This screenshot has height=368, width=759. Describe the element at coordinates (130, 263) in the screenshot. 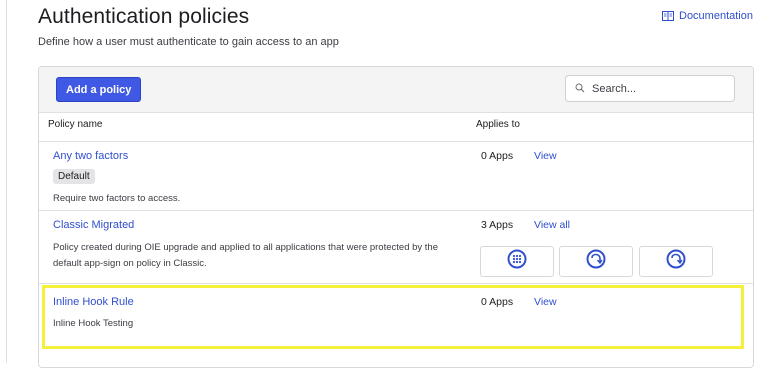

I see `policy-description-line-2: default app-sign on policy in Classic.` at that location.